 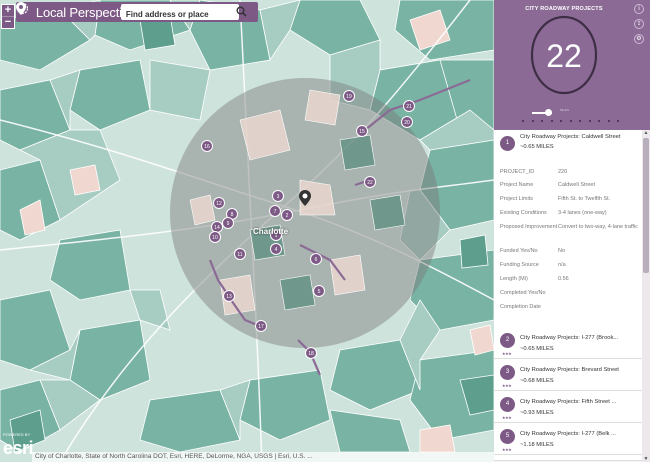 I want to click on project-title: City Roadway Projects: Brevard Street, so click(x=569, y=370).